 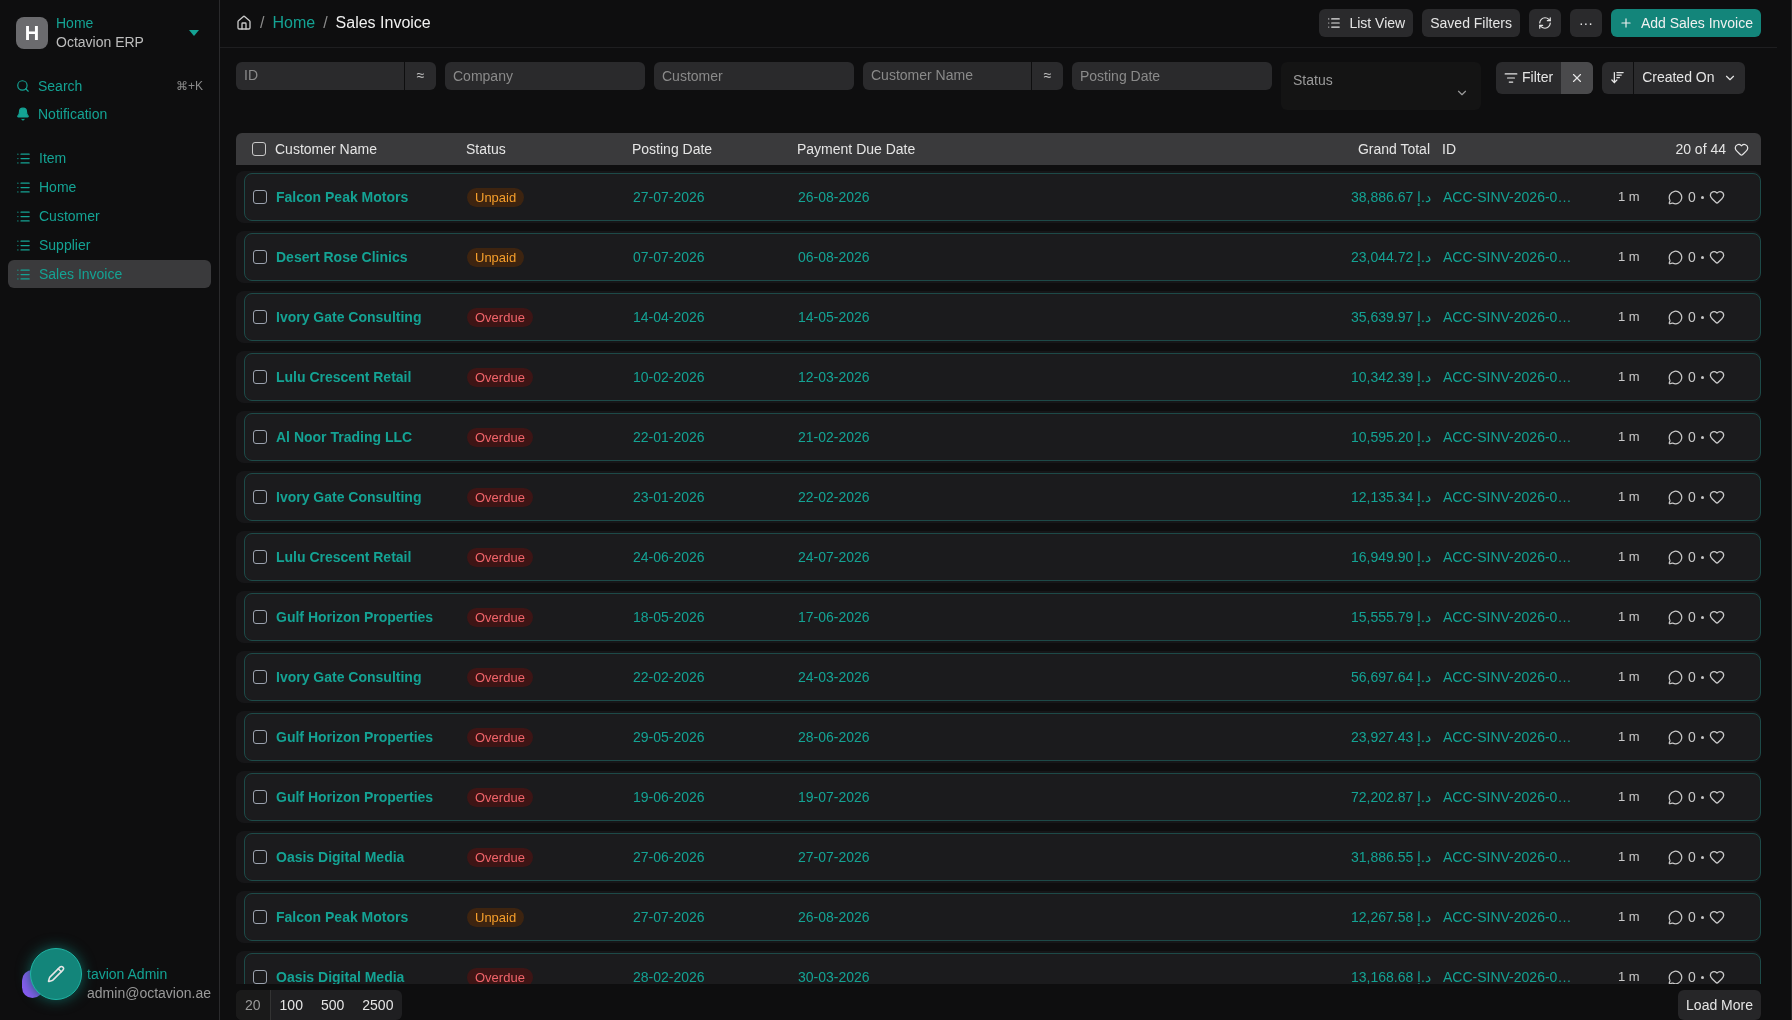 What do you see at coordinates (496, 197) in the screenshot?
I see `status-badge: Unpaid` at bounding box center [496, 197].